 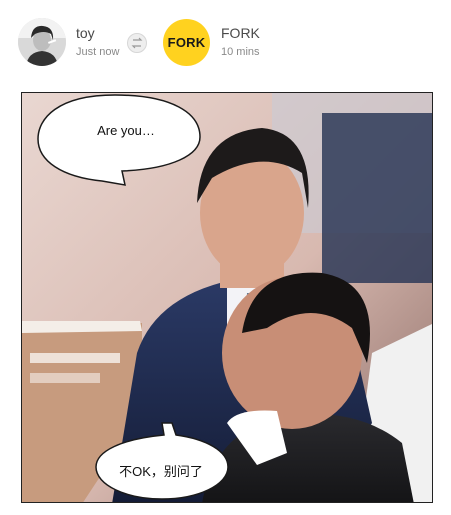 I want to click on fork-logo: FORK, so click(x=186, y=42).